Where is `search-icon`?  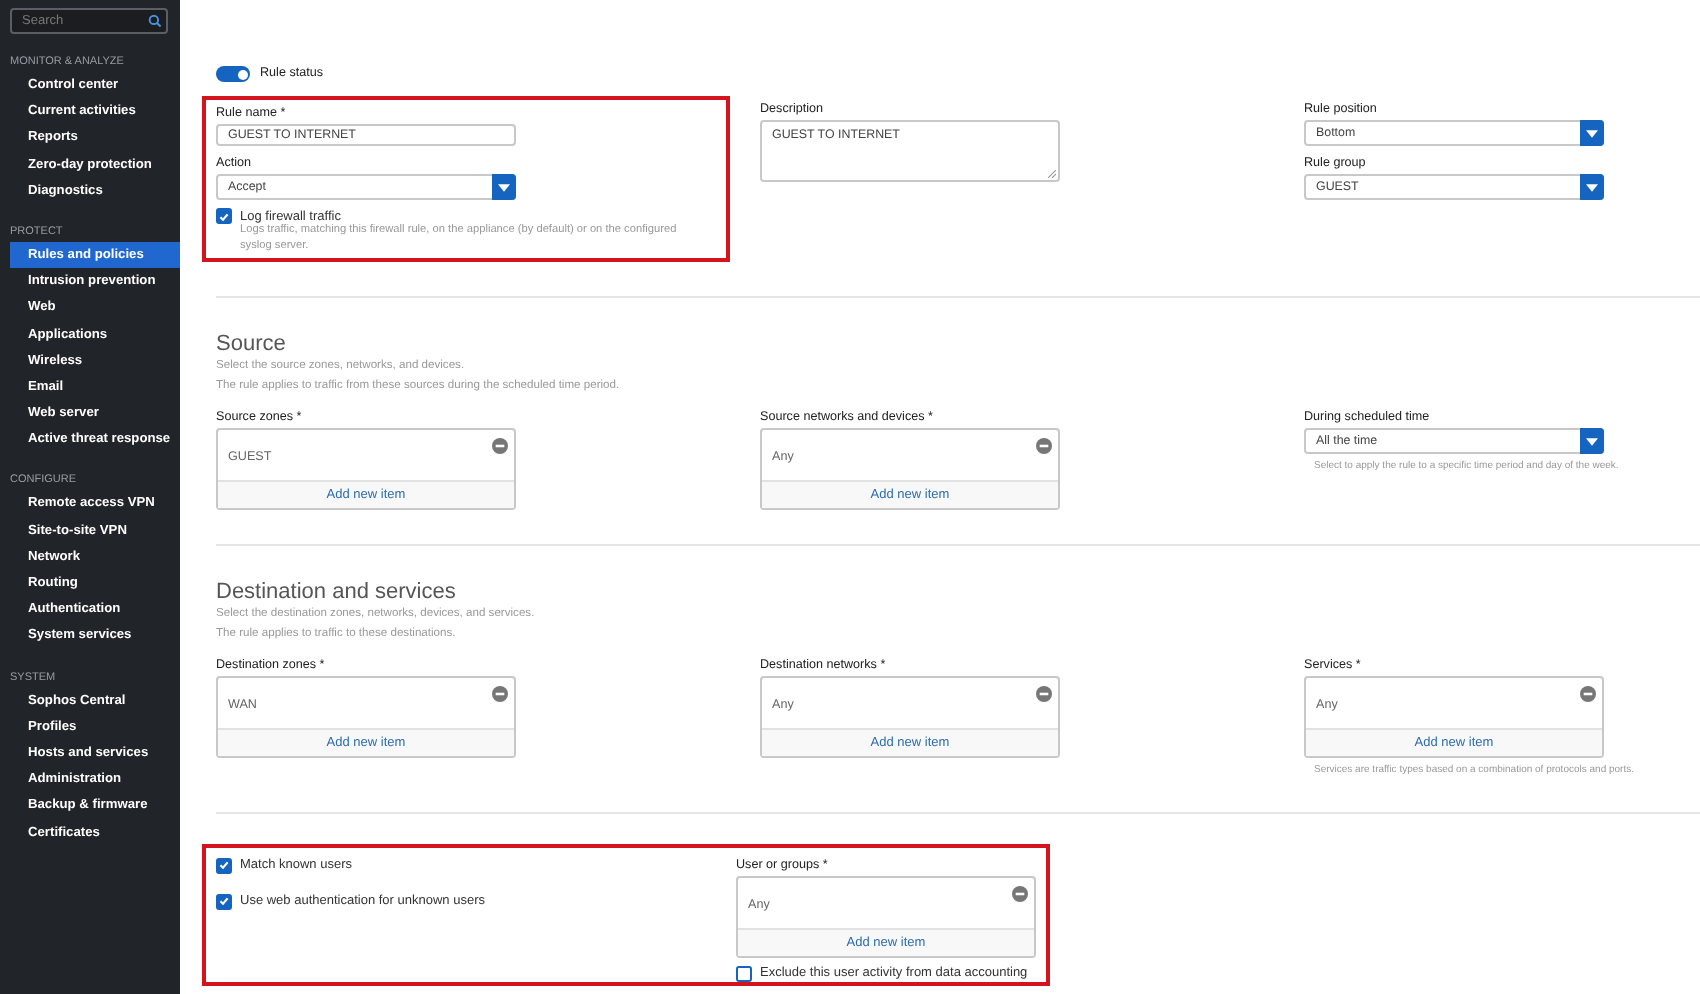 search-icon is located at coordinates (155, 21).